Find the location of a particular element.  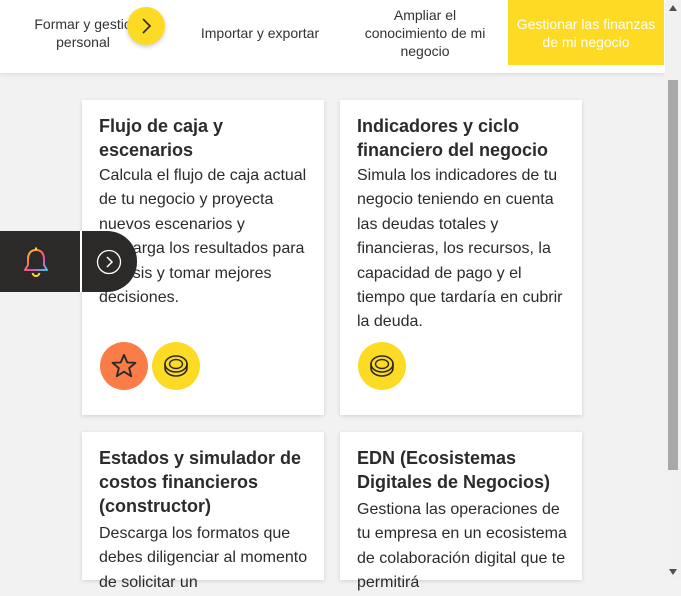

tab-label: Gestionar las finanzas de mi negocio is located at coordinates (586, 32).